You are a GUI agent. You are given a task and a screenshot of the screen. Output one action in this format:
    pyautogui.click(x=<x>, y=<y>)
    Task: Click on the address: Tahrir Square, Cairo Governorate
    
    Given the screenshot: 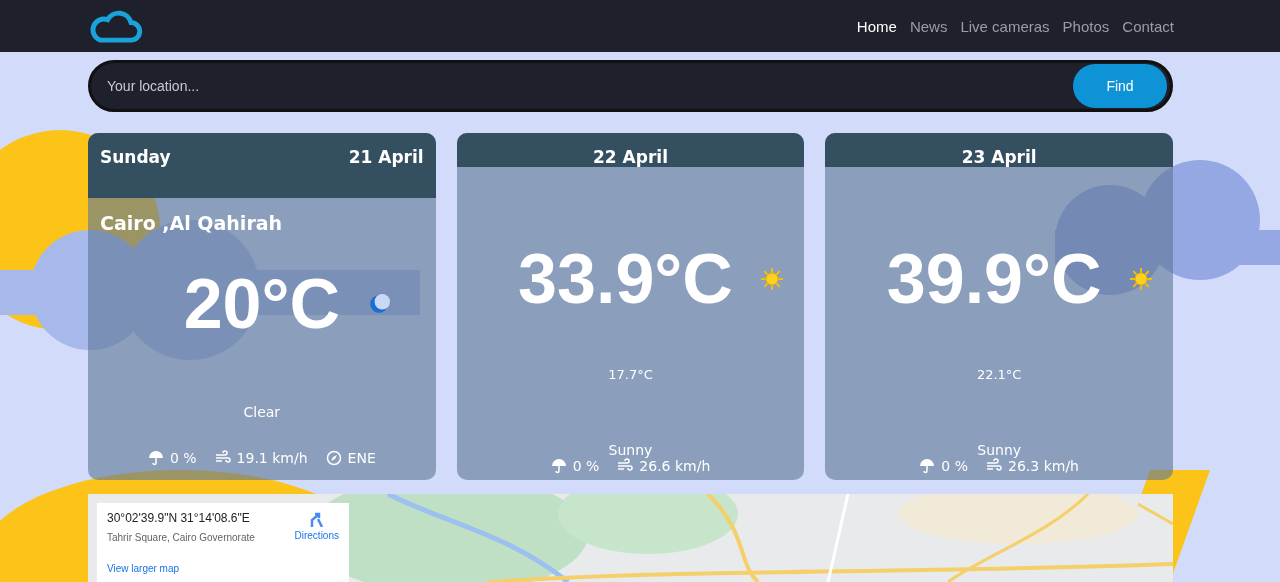 What is the action you would take?
    pyautogui.click(x=181, y=537)
    